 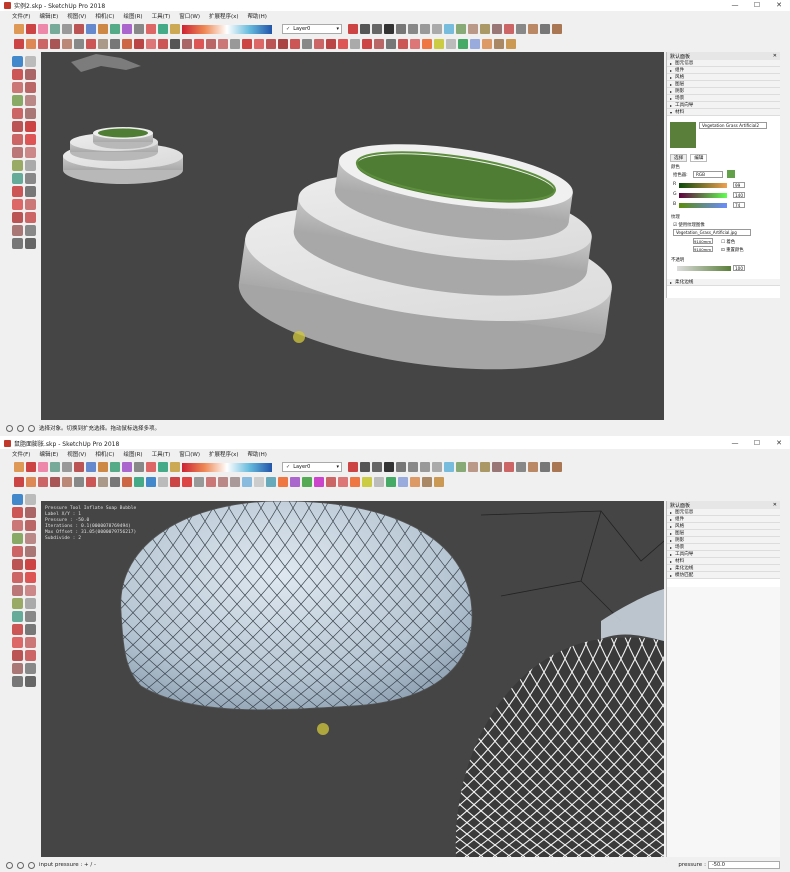 What do you see at coordinates (744, 865) in the screenshot?
I see `measurements-box: -50.0` at bounding box center [744, 865].